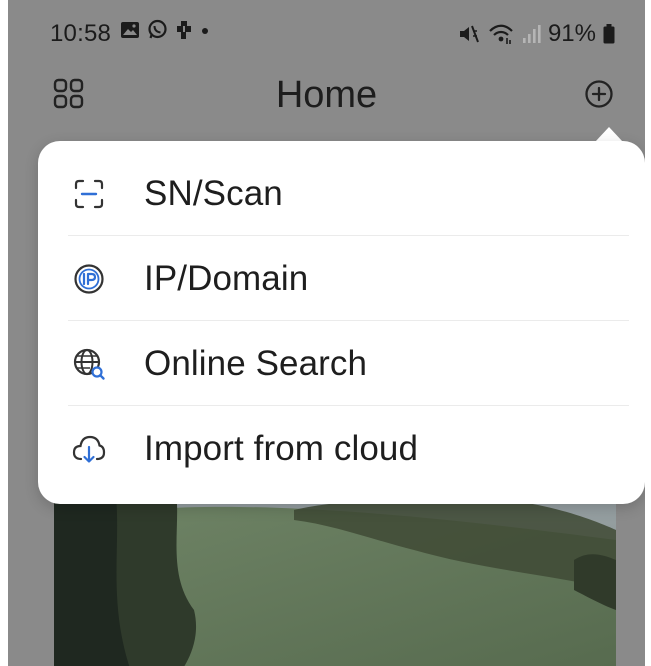 Image resolution: width=651 pixels, height=666 pixels. Describe the element at coordinates (326, 30) in the screenshot. I see `status-bar: 10:58 91%` at that location.